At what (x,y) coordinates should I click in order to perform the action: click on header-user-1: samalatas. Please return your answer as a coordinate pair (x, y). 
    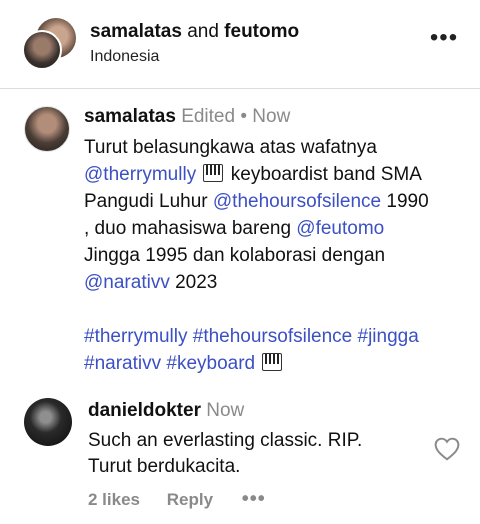
    Looking at the image, I should click on (136, 31).